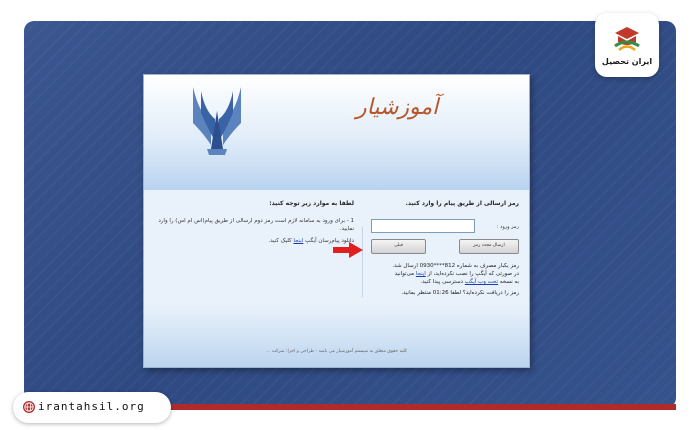 This screenshot has height=430, width=700. What do you see at coordinates (421, 274) in the screenshot?
I see `igap-install-link: اینجا` at bounding box center [421, 274].